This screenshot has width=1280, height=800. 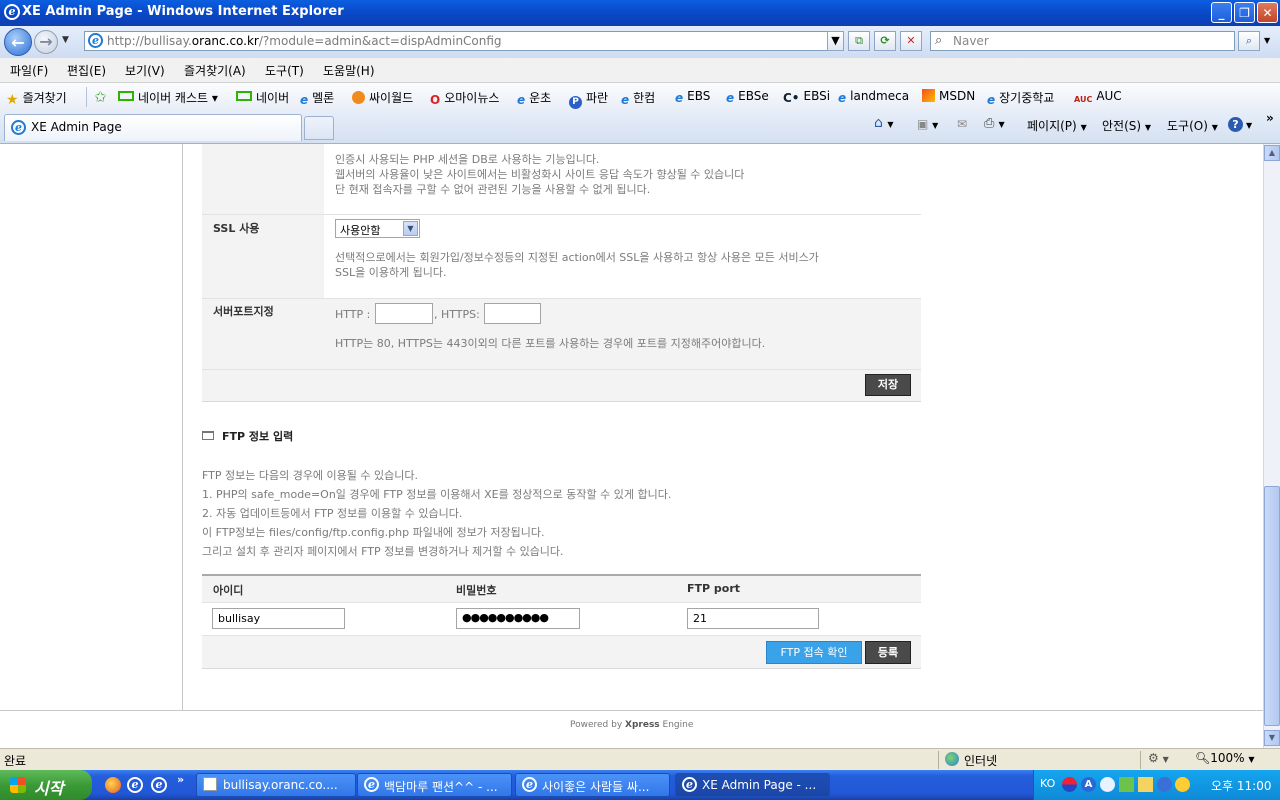 What do you see at coordinates (145, 70) in the screenshot?
I see `menu-view: 보기(V)` at bounding box center [145, 70].